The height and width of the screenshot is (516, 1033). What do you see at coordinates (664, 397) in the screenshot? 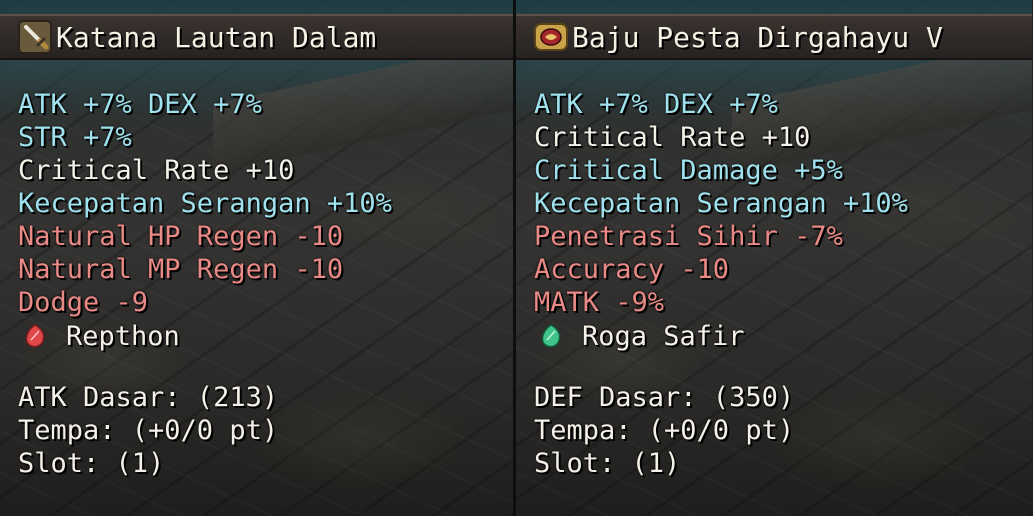
I see `base-def: DEF Dasar: (350)` at bounding box center [664, 397].